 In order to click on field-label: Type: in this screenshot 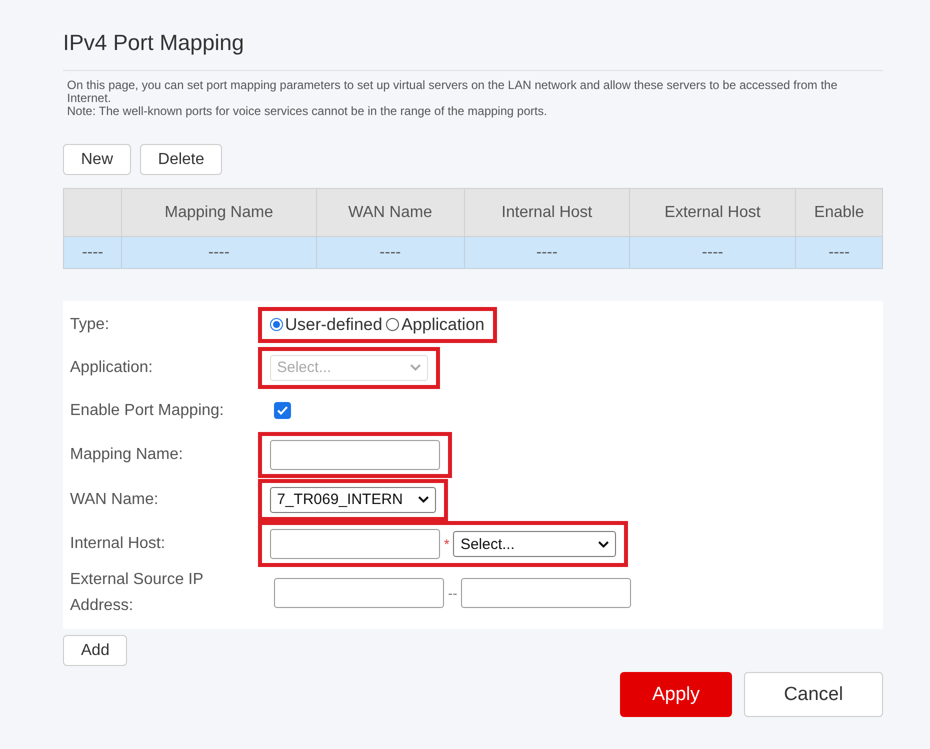, I will do `click(89, 324)`.